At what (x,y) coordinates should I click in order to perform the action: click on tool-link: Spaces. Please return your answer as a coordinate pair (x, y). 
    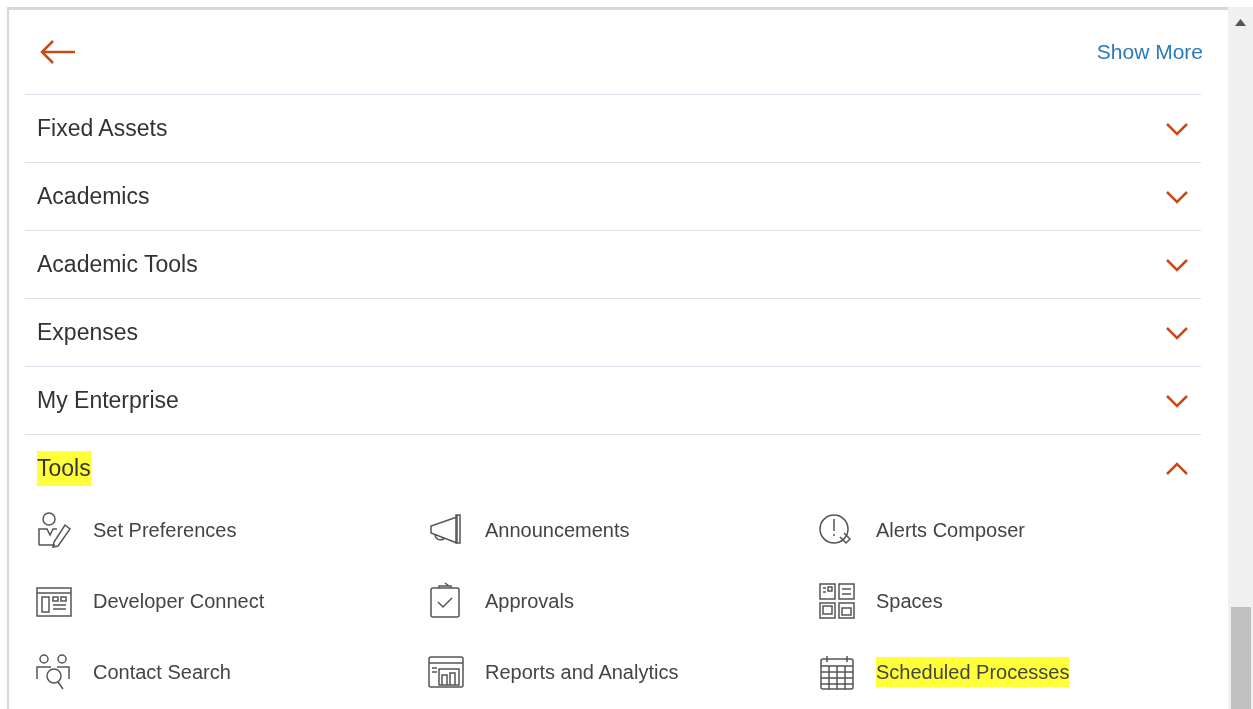
    Looking at the image, I should click on (909, 600).